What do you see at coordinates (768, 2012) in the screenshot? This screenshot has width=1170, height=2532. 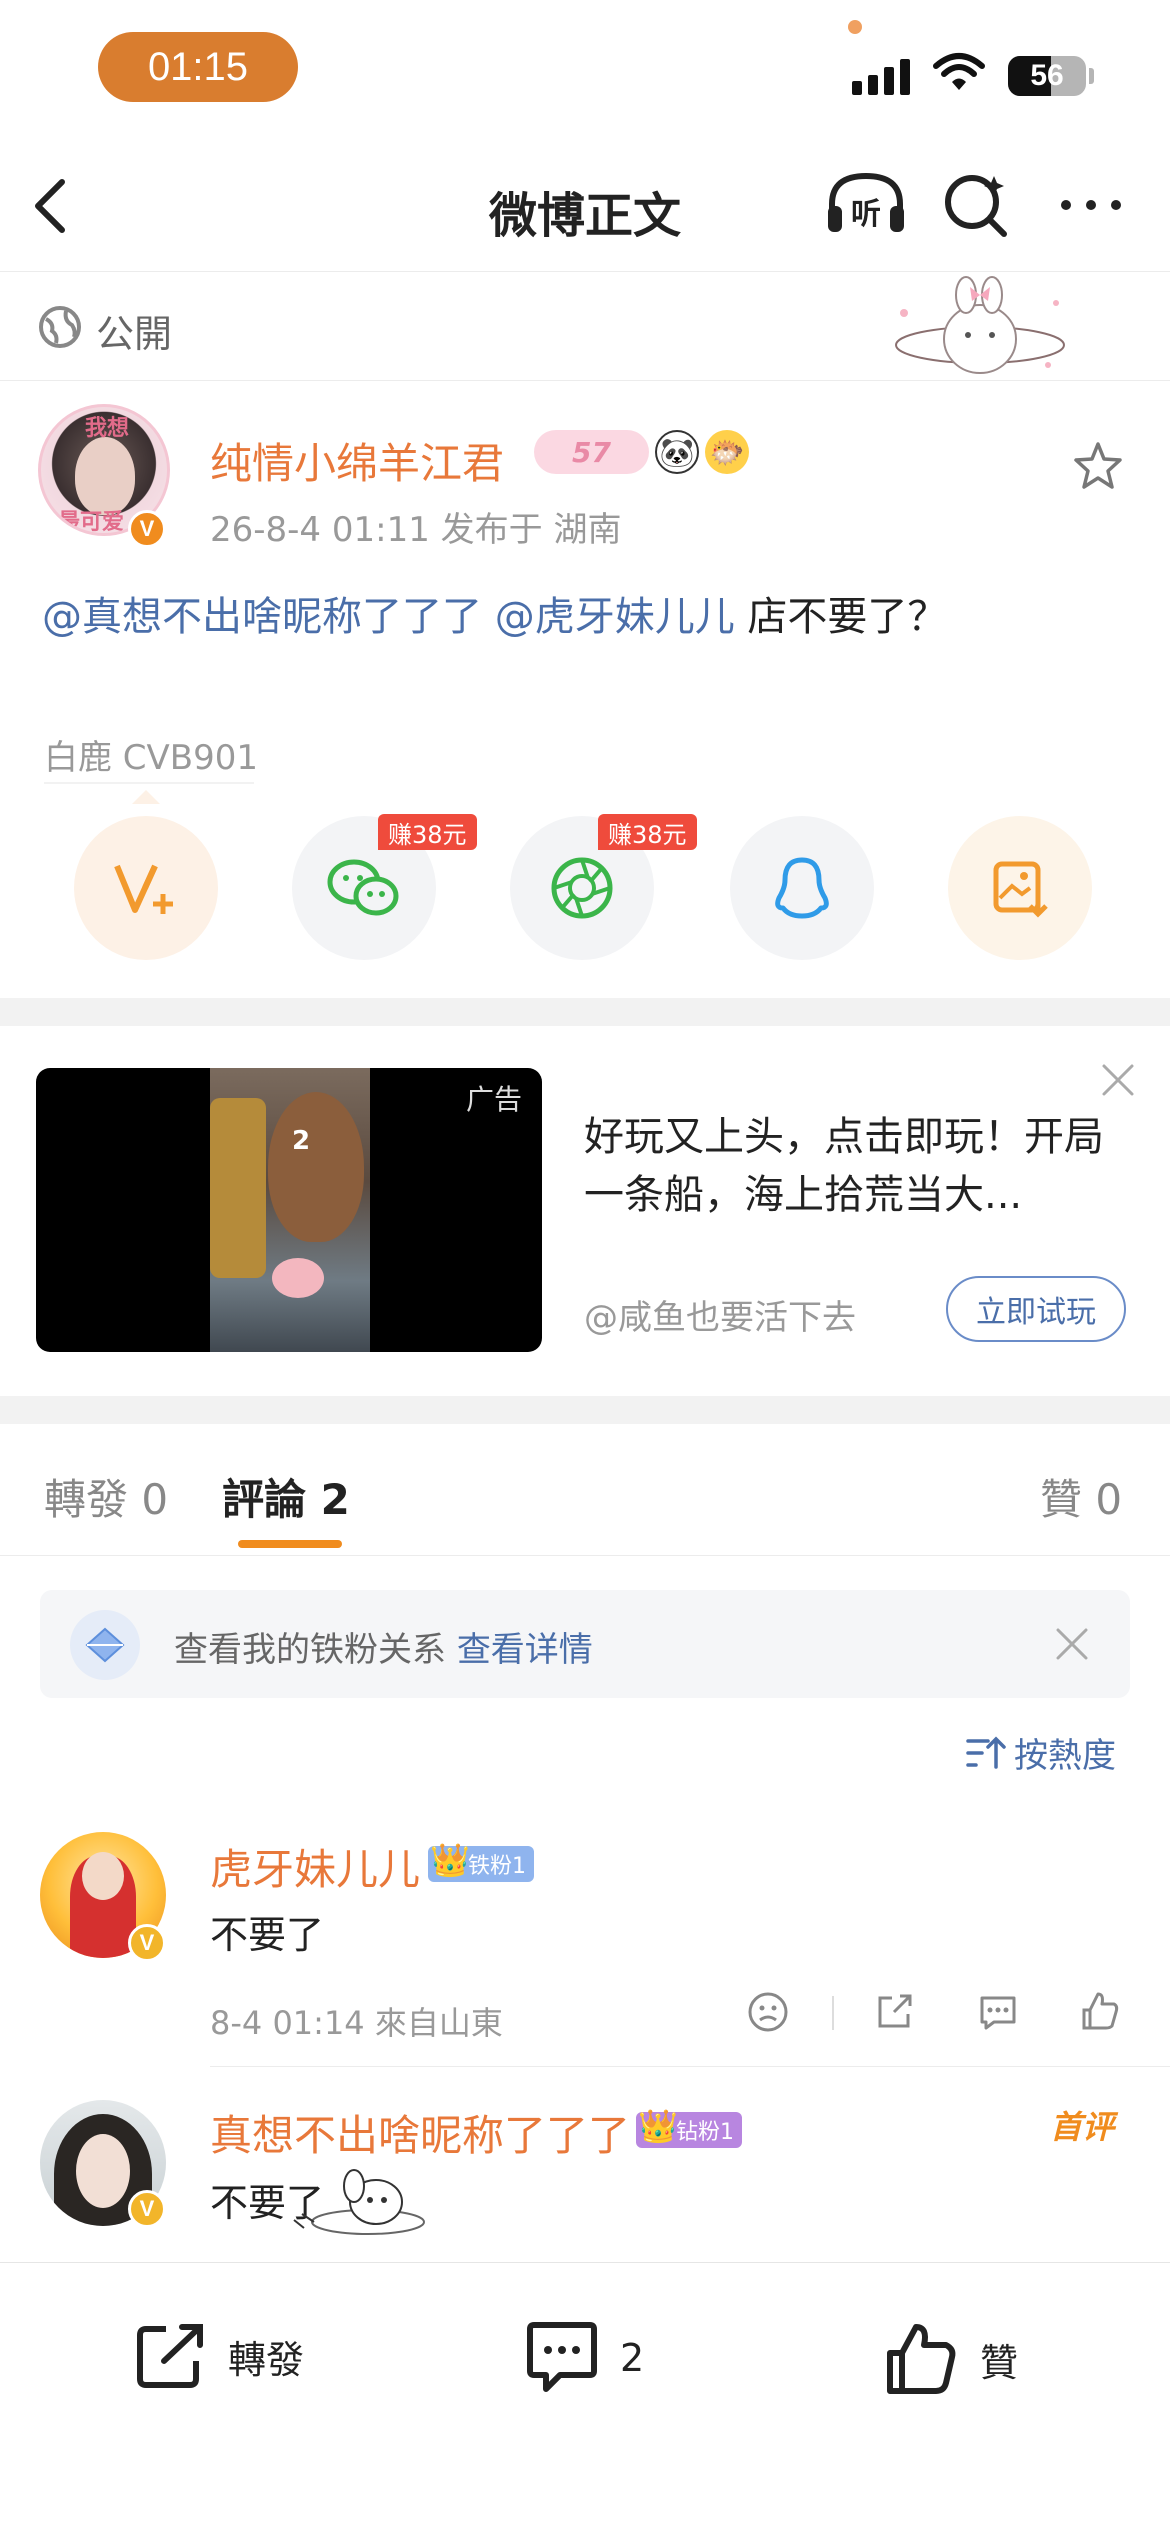 I see `dislike-icon` at bounding box center [768, 2012].